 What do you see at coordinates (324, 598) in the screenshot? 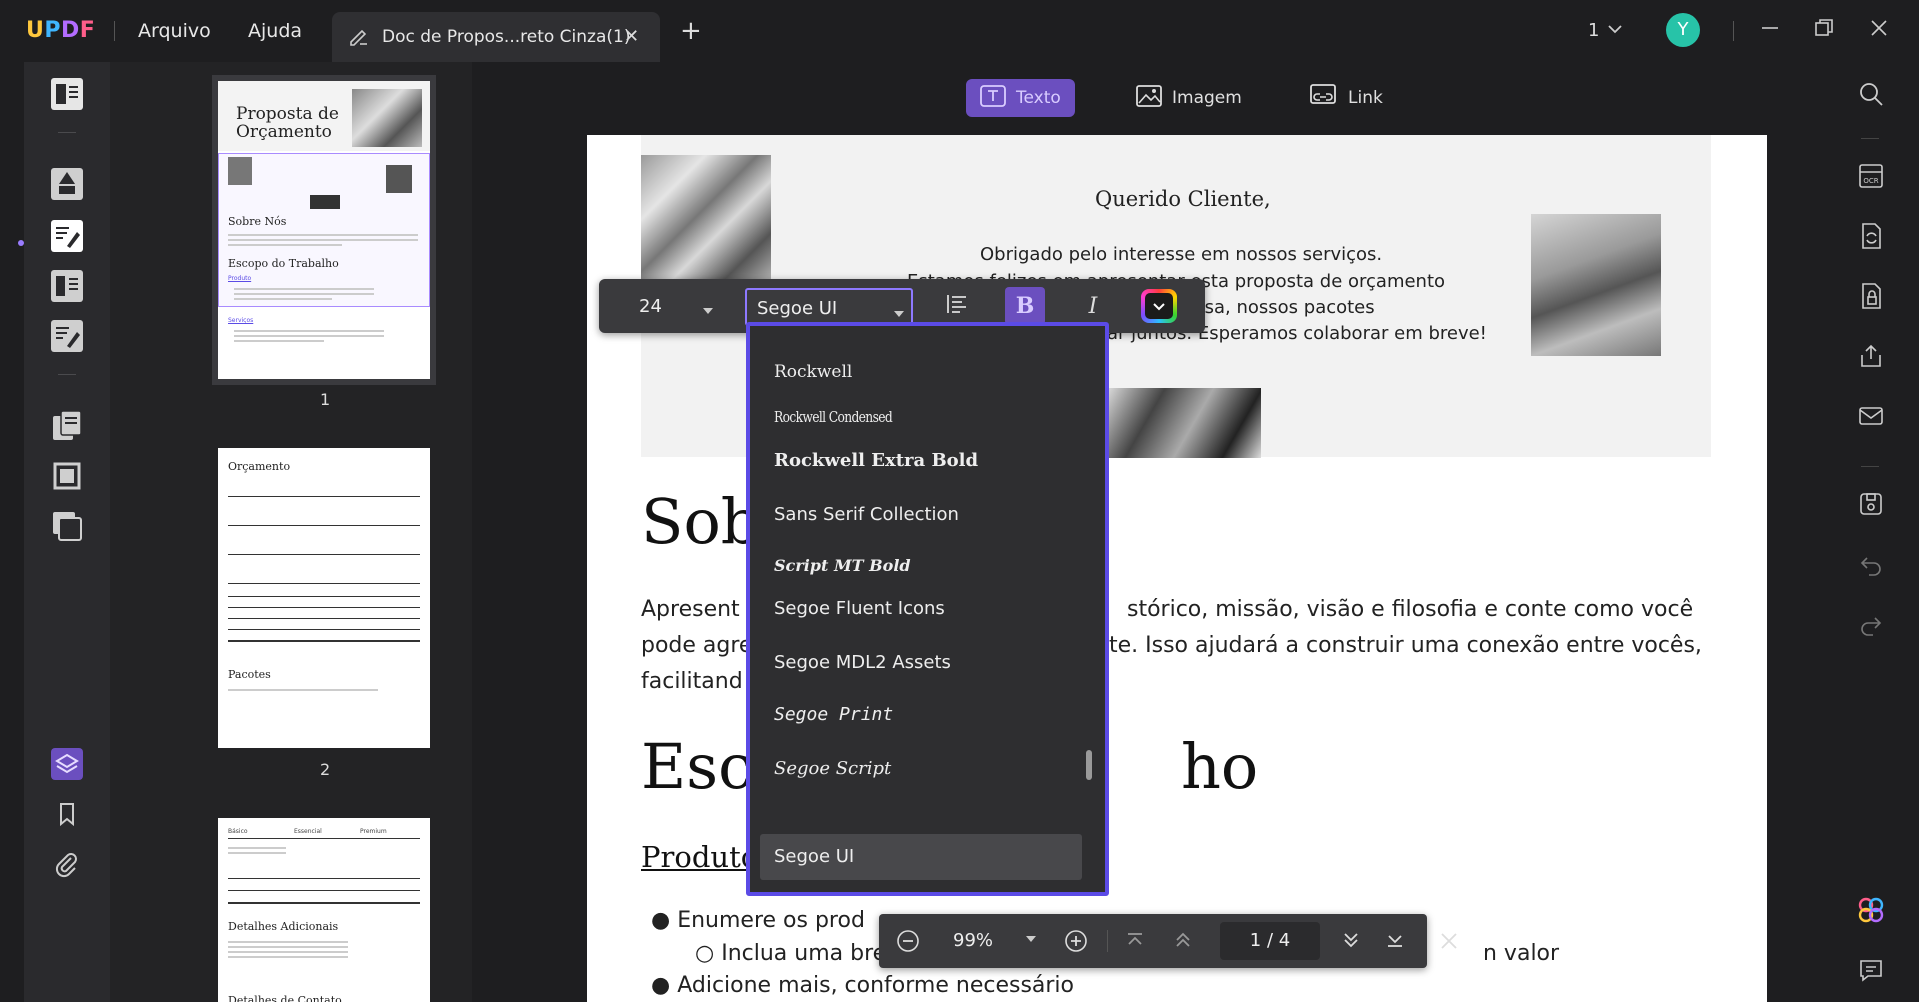
I see `thumbnail-page-2: Orçamento Pacotes` at bounding box center [324, 598].